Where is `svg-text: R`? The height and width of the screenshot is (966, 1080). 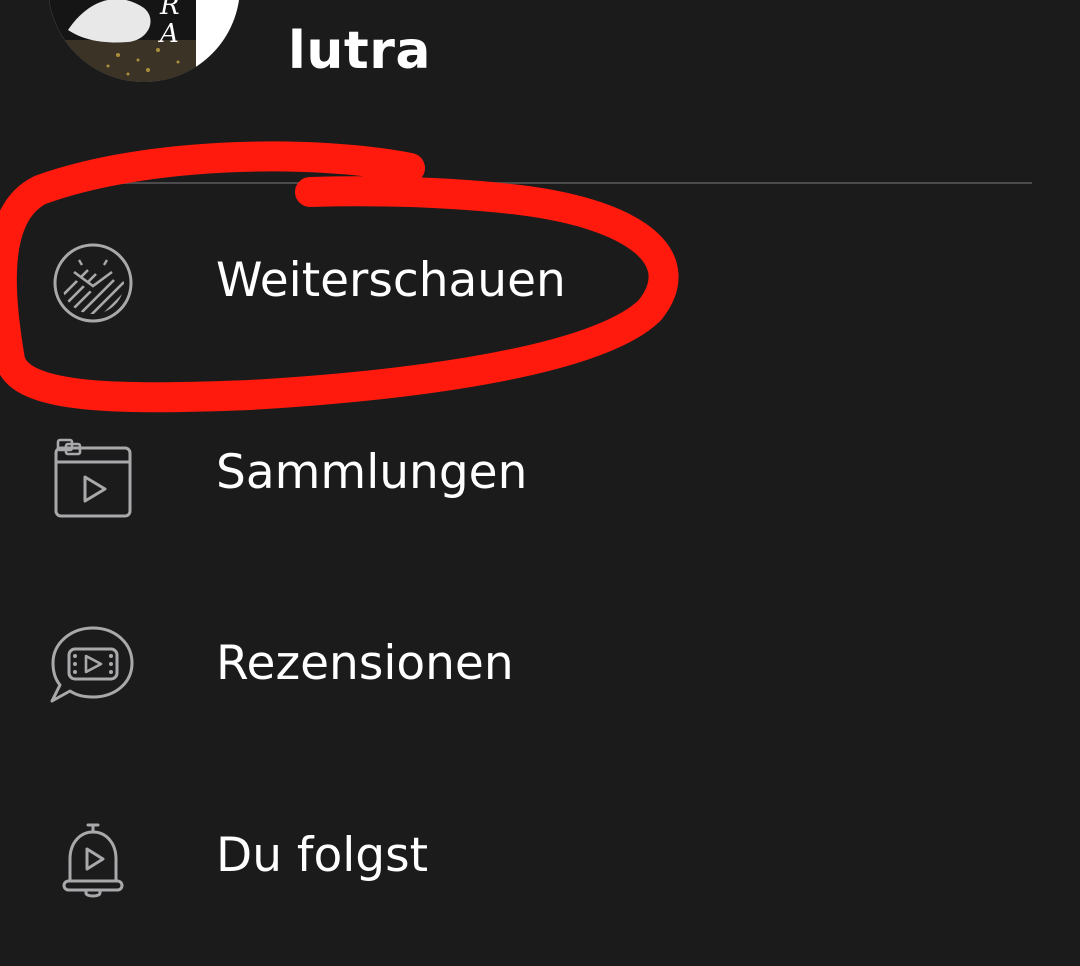 svg-text: R is located at coordinates (169, 10).